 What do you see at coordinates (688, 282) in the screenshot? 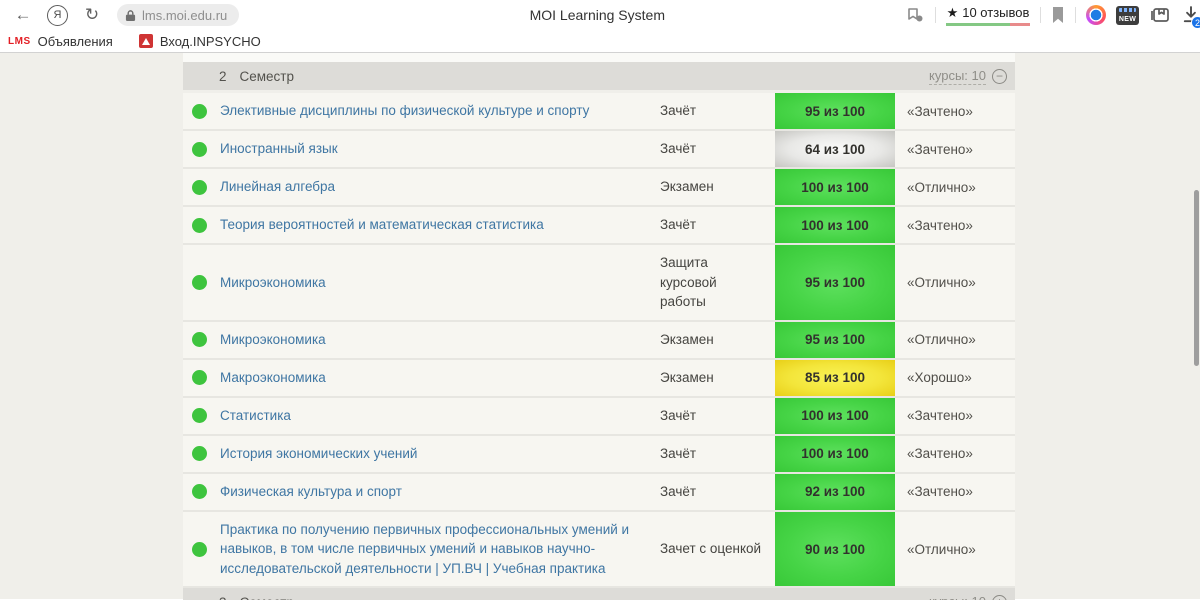
I see `exam-type: Защита курсовой работы` at bounding box center [688, 282].